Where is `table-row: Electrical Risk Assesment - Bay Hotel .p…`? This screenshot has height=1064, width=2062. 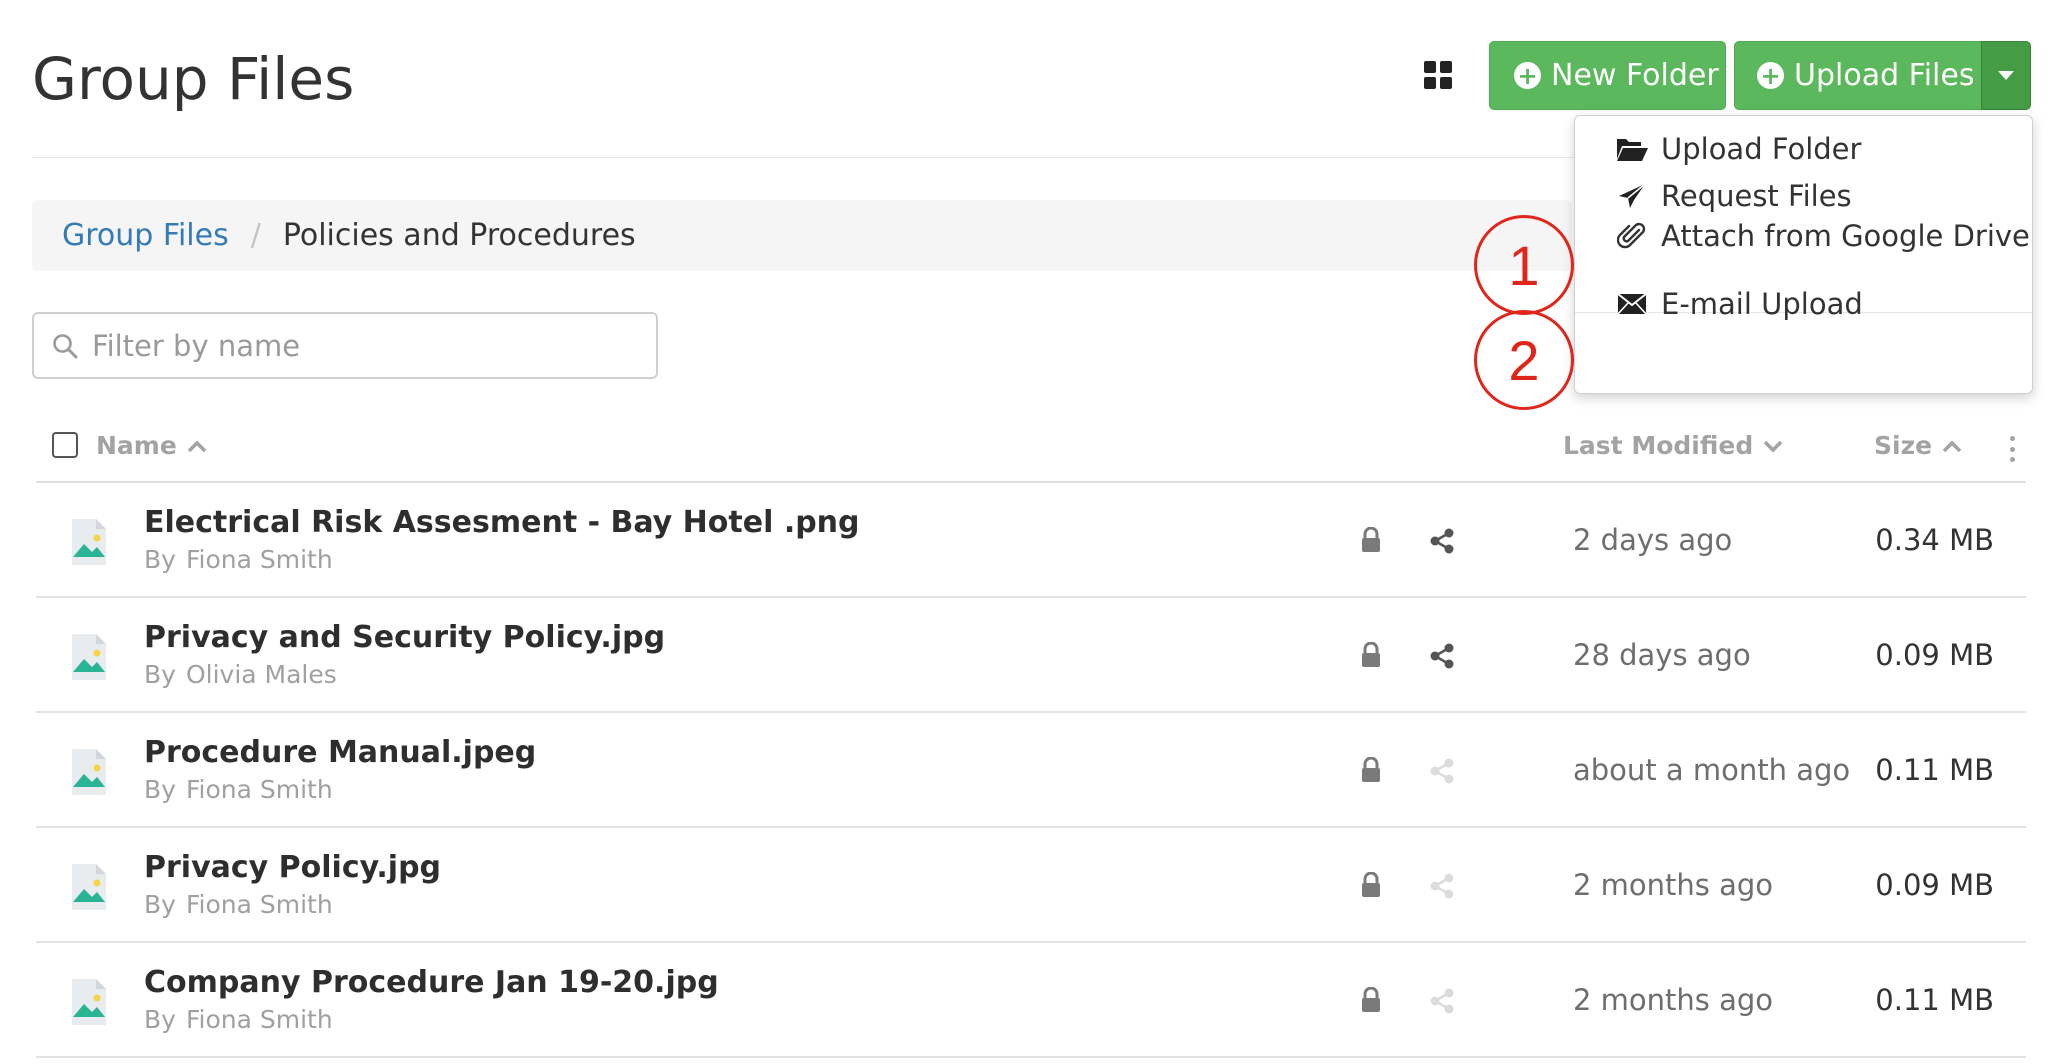 table-row: Electrical Risk Assesment - Bay Hotel .p… is located at coordinates (1031, 540).